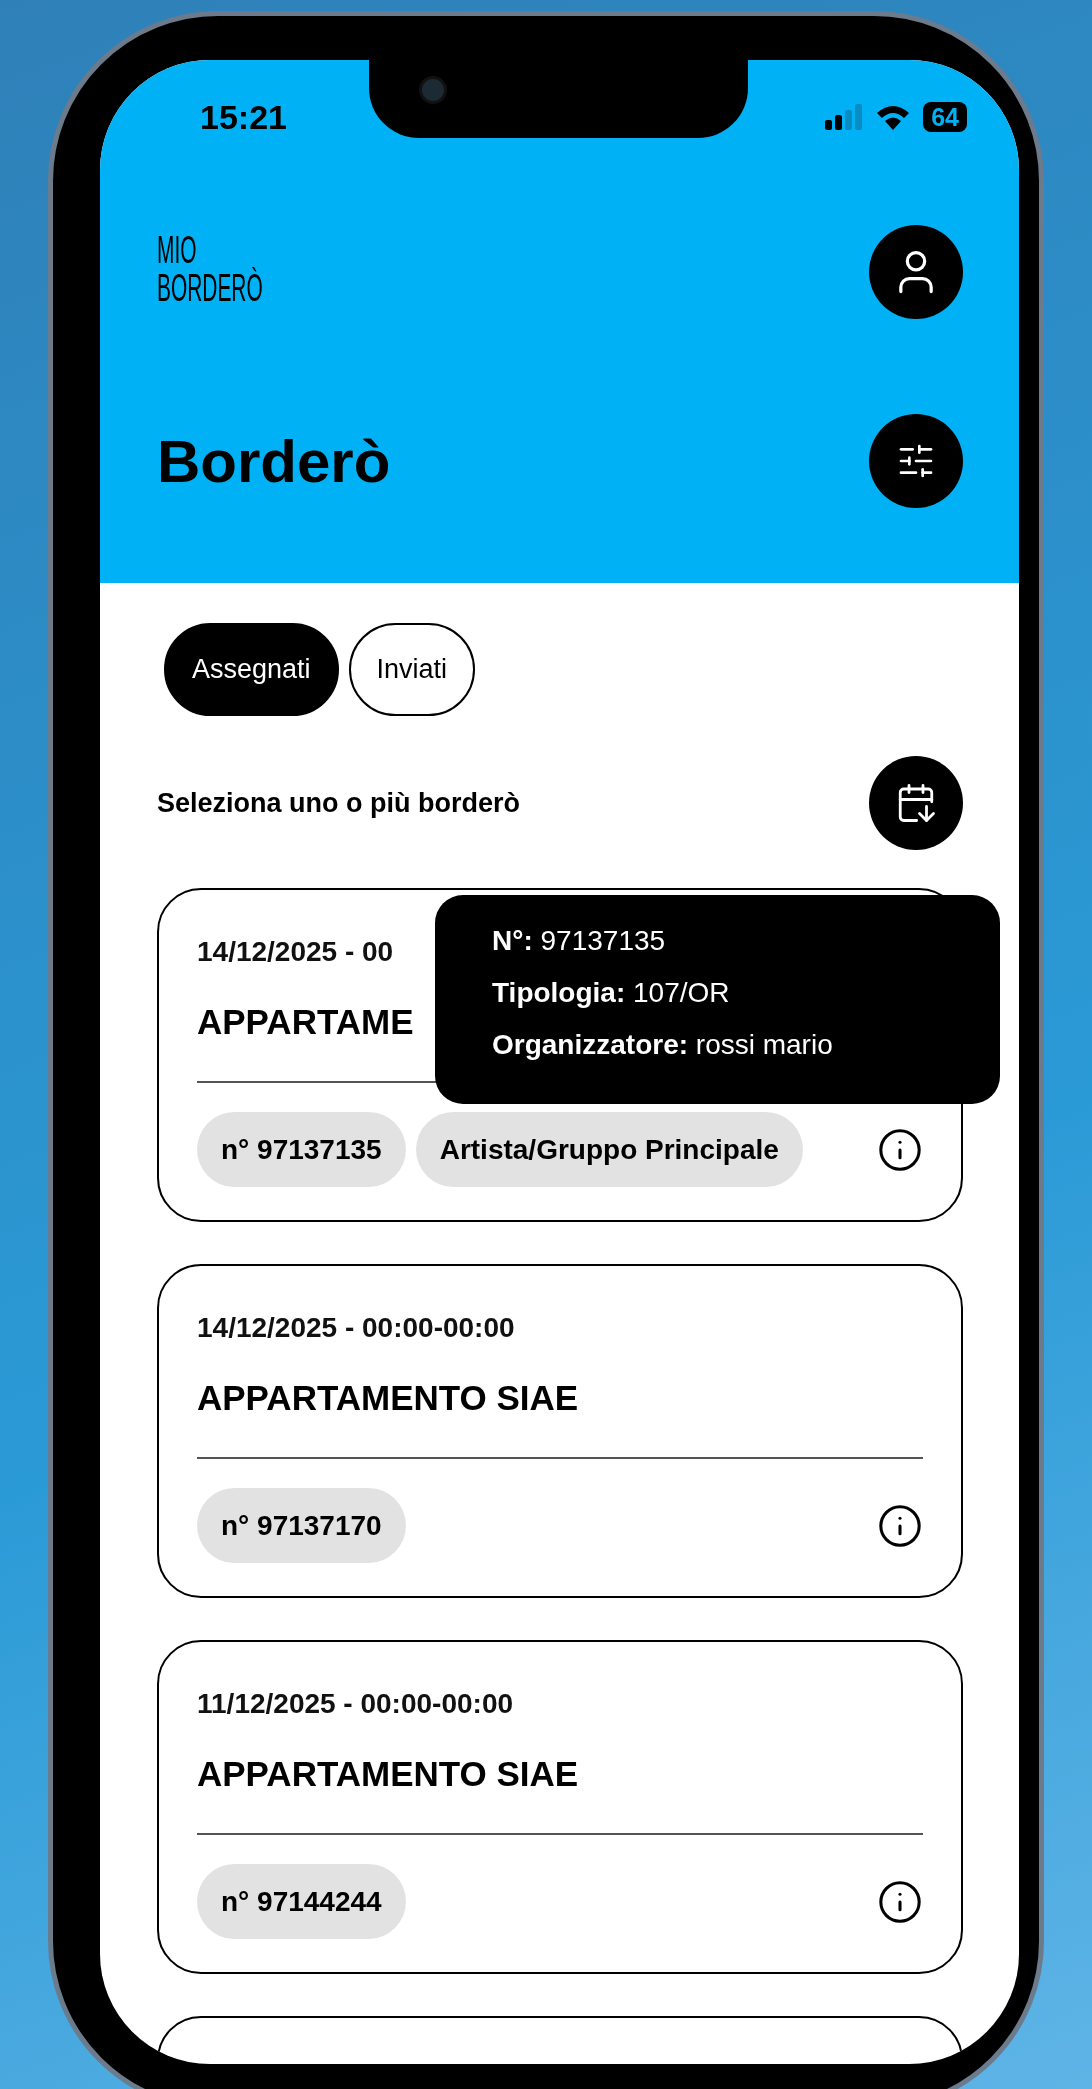 Image resolution: width=1092 pixels, height=2089 pixels. What do you see at coordinates (251, 669) in the screenshot?
I see `tab: Assegnati` at bounding box center [251, 669].